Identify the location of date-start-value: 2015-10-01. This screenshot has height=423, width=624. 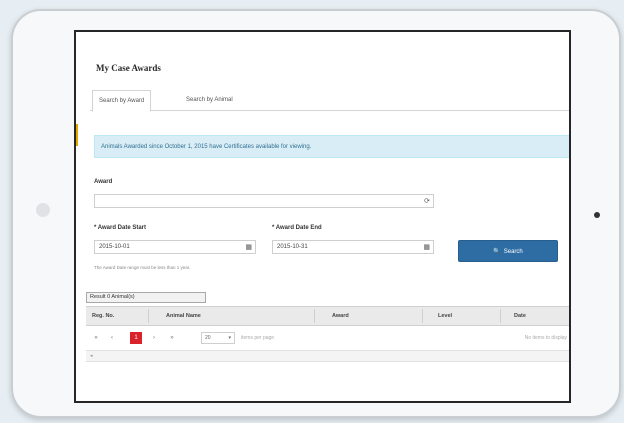
(114, 247).